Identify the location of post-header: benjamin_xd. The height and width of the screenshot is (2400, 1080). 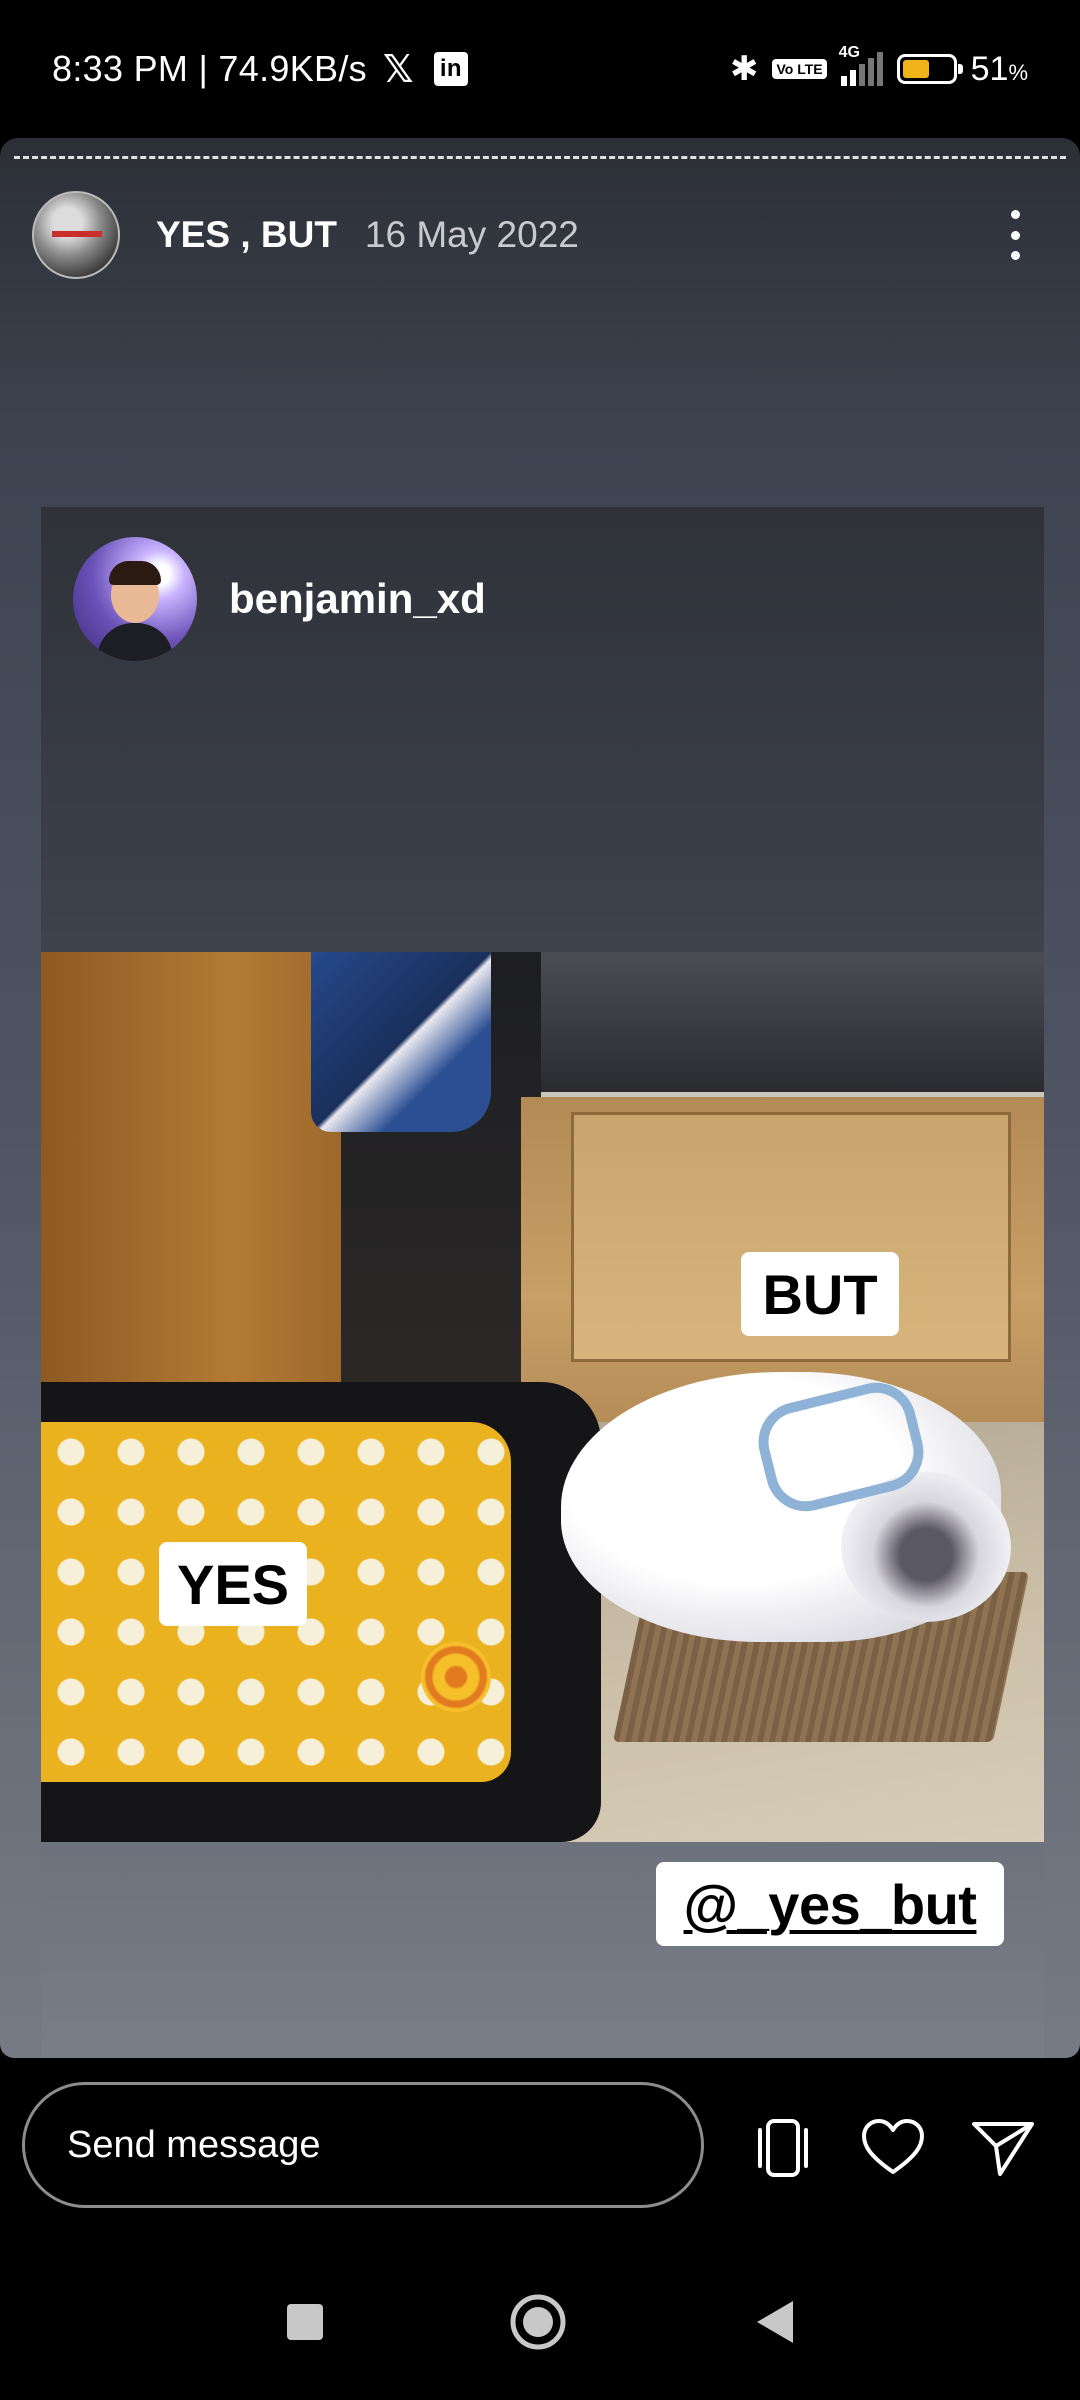
(279, 599).